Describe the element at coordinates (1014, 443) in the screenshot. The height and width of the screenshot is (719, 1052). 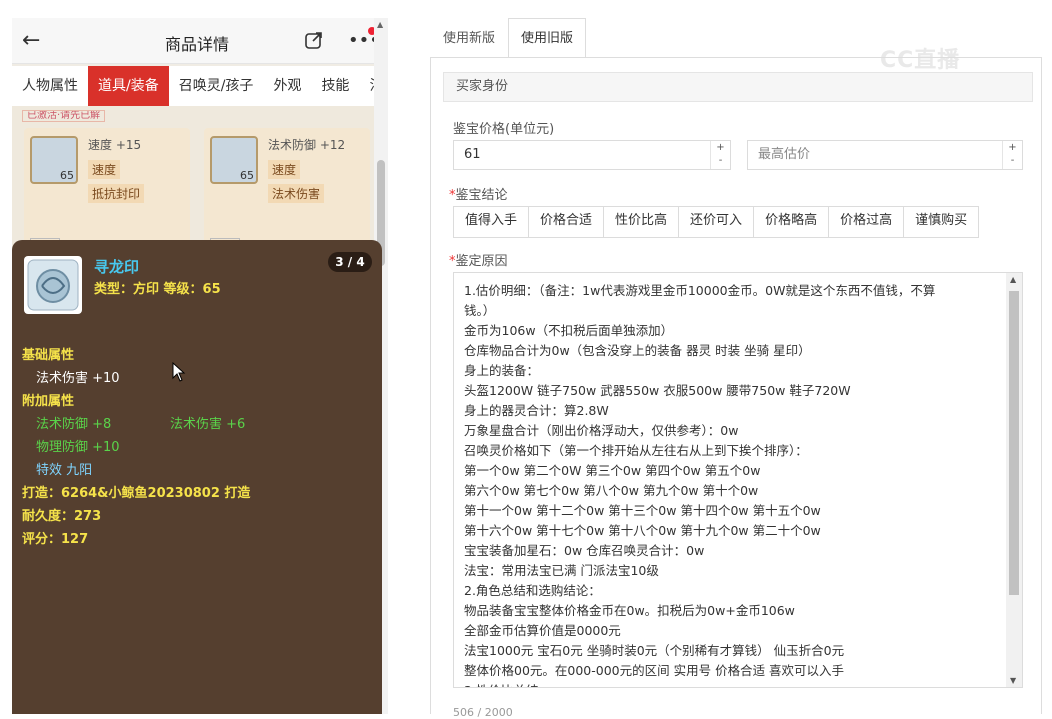
I see `scroll-thumb` at that location.